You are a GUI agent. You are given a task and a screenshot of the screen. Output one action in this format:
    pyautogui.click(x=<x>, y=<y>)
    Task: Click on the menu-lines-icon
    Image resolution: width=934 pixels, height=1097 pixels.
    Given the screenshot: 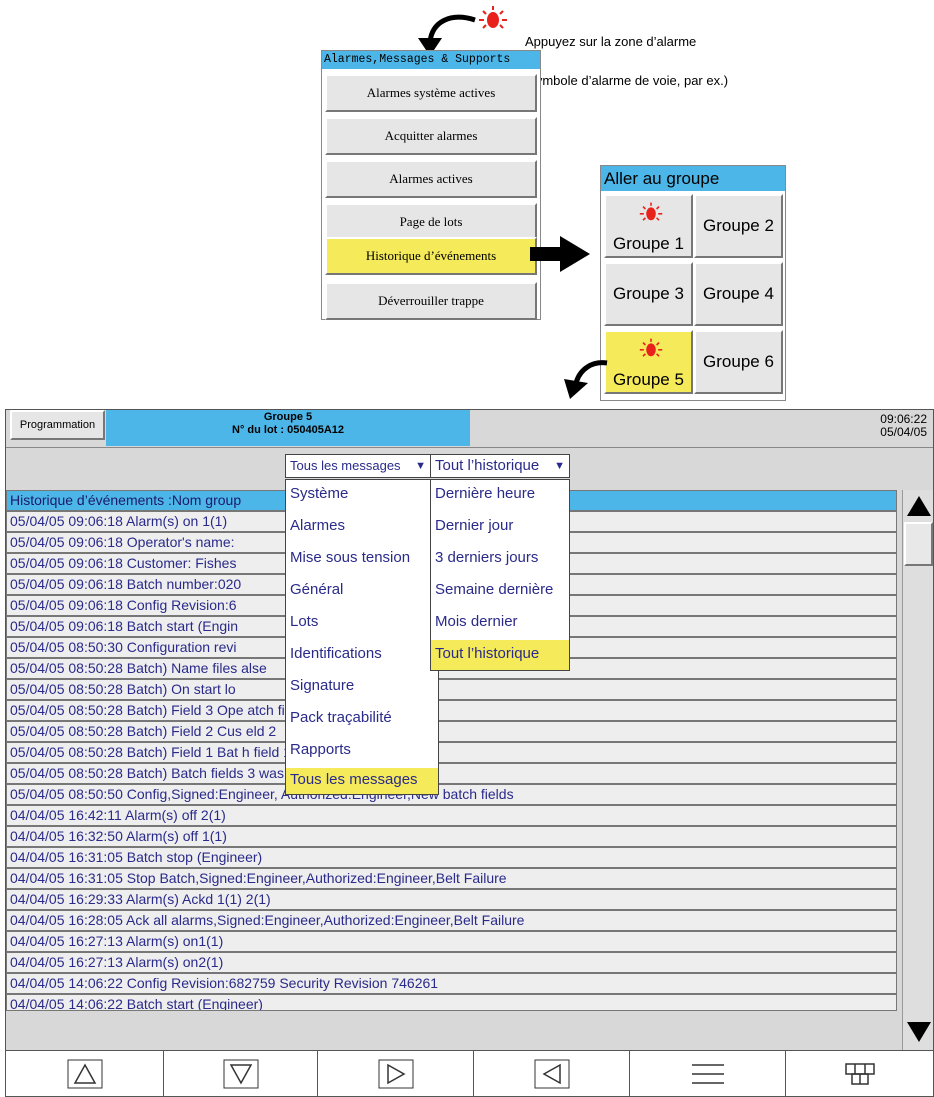 What is the action you would take?
    pyautogui.click(x=707, y=1074)
    